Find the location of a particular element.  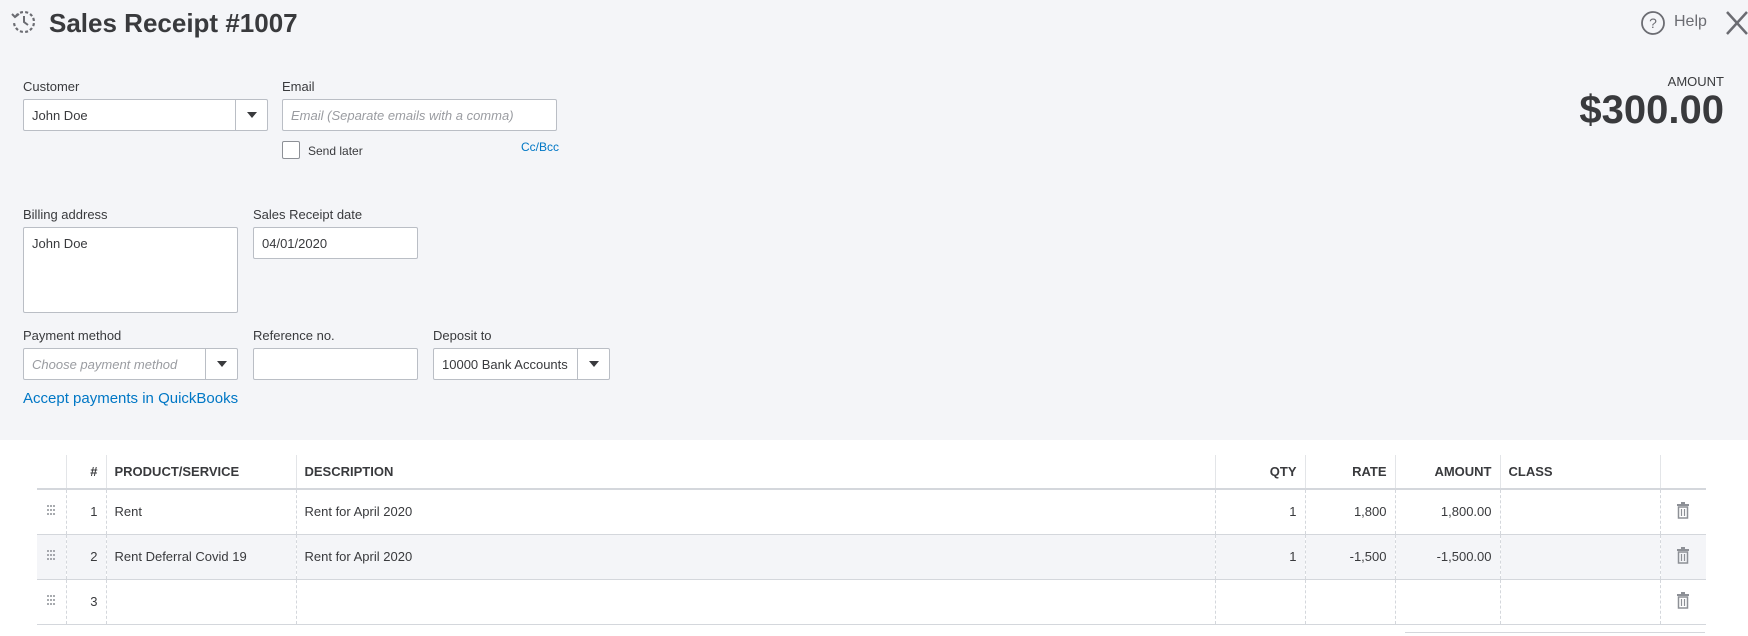

reference-input is located at coordinates (335, 364).